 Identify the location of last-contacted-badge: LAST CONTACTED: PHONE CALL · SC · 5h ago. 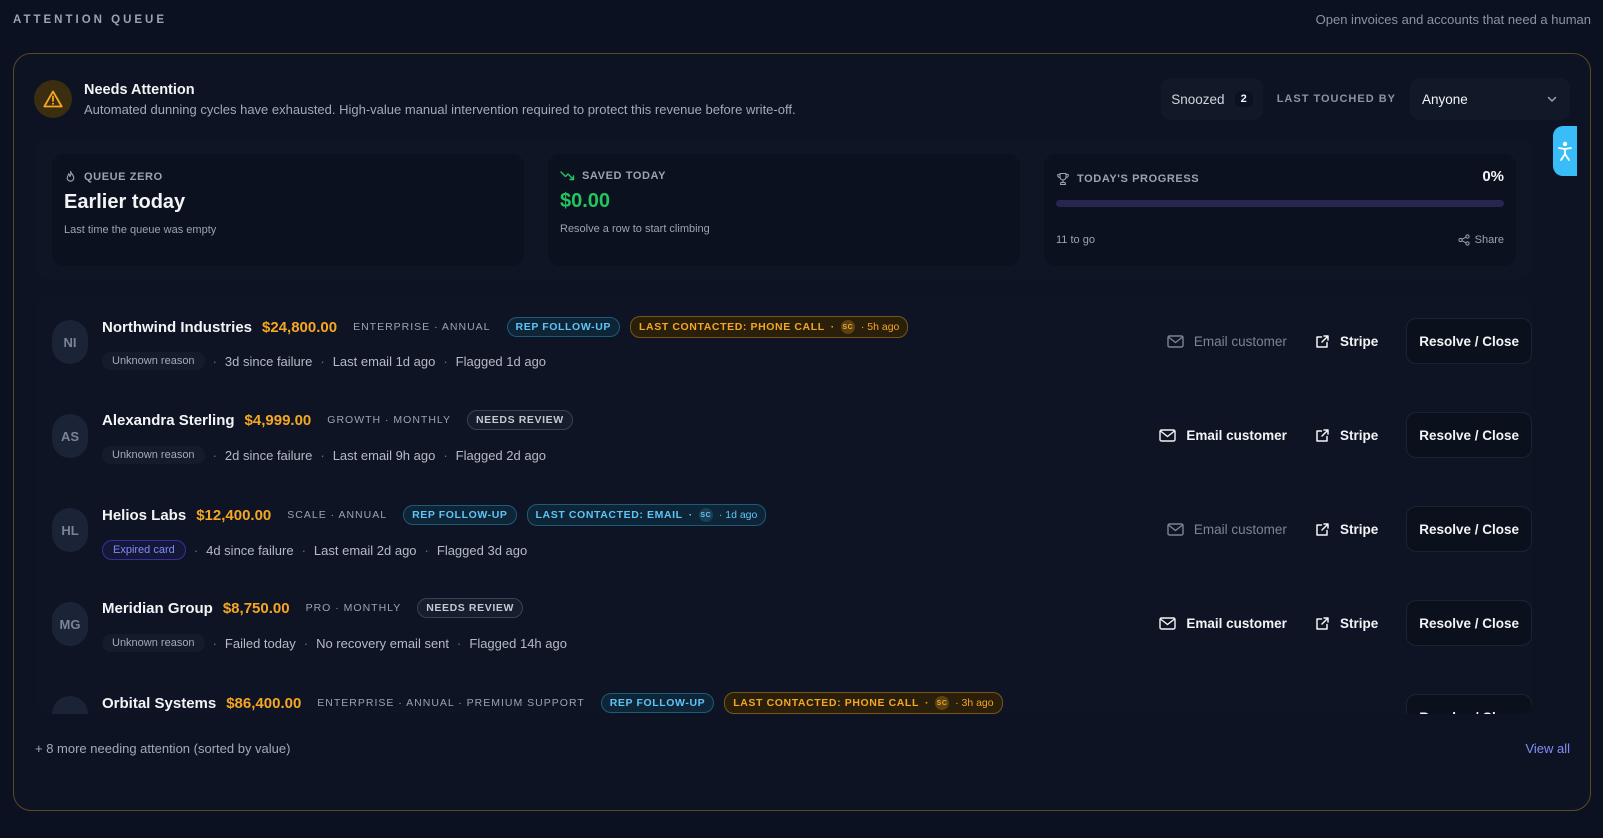
(769, 327).